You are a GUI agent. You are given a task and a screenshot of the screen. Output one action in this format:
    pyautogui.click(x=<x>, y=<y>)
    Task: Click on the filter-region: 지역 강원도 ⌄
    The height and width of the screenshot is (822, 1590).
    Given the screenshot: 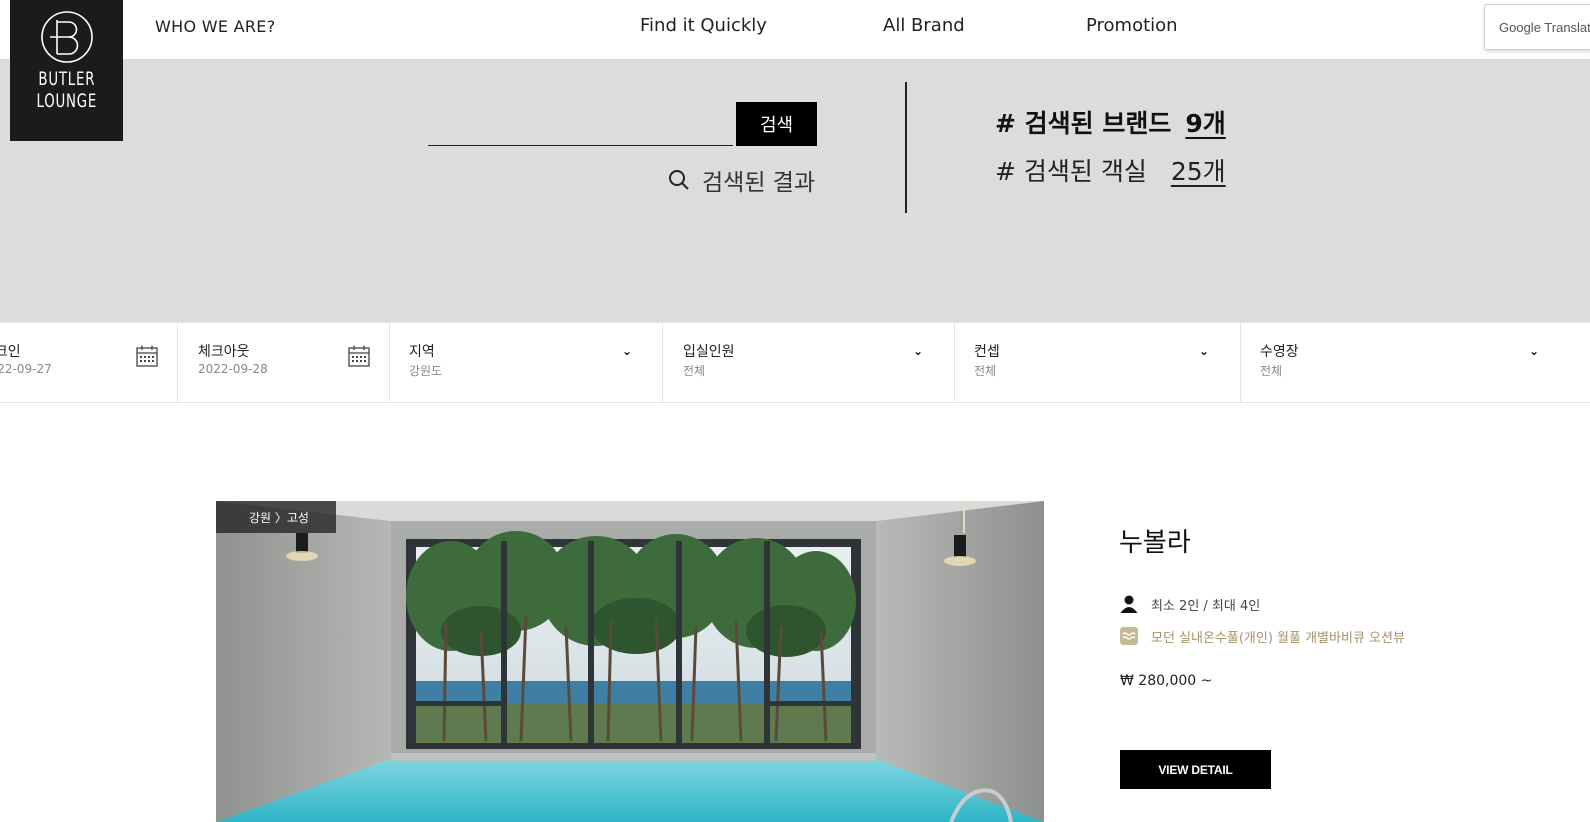 What is the action you would take?
    pyautogui.click(x=526, y=363)
    